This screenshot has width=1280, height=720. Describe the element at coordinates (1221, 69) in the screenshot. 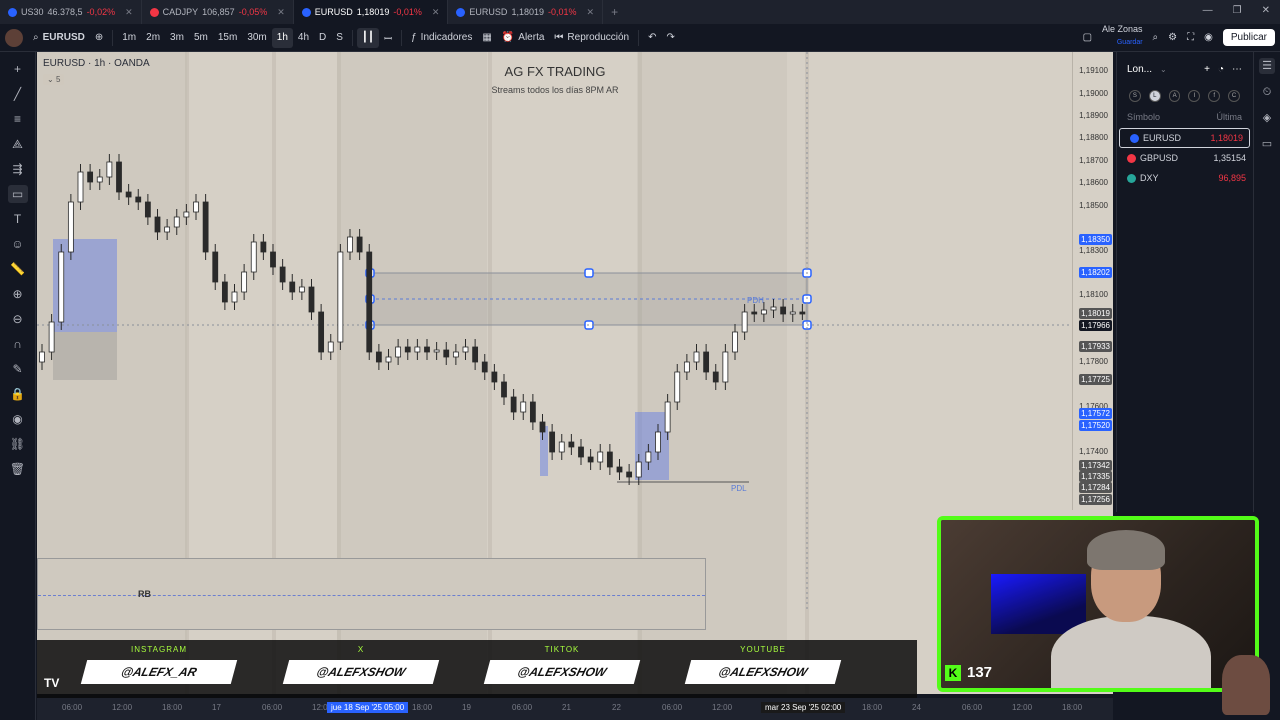

I see `watchlist-settings-icon: ◔` at that location.